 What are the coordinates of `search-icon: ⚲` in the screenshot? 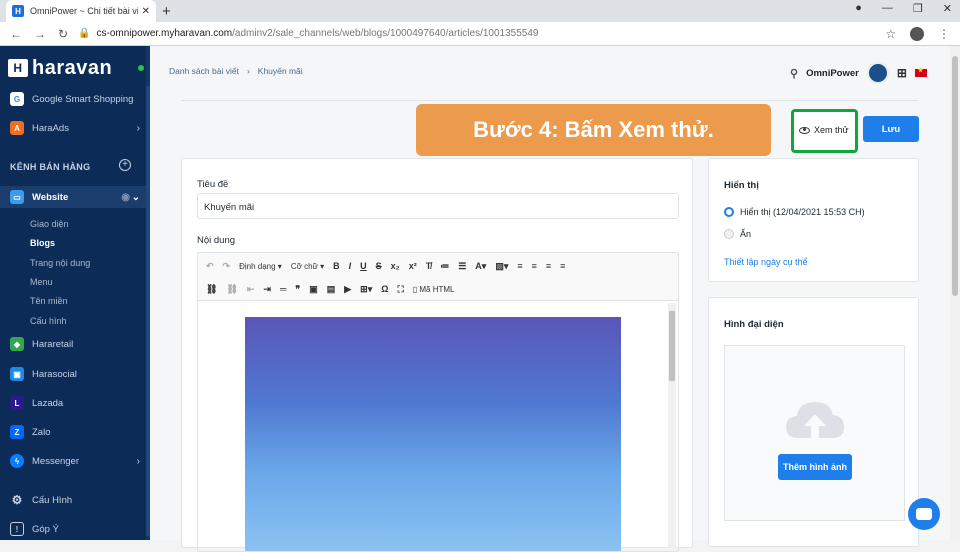 It's located at (794, 73).